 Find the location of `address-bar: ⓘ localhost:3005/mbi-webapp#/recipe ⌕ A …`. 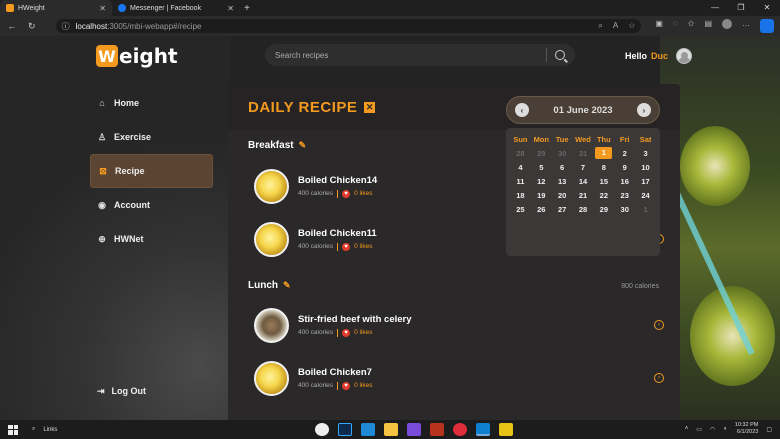

address-bar: ⓘ localhost:3005/mbi-webapp#/recipe ⌕ A … is located at coordinates (348, 26).